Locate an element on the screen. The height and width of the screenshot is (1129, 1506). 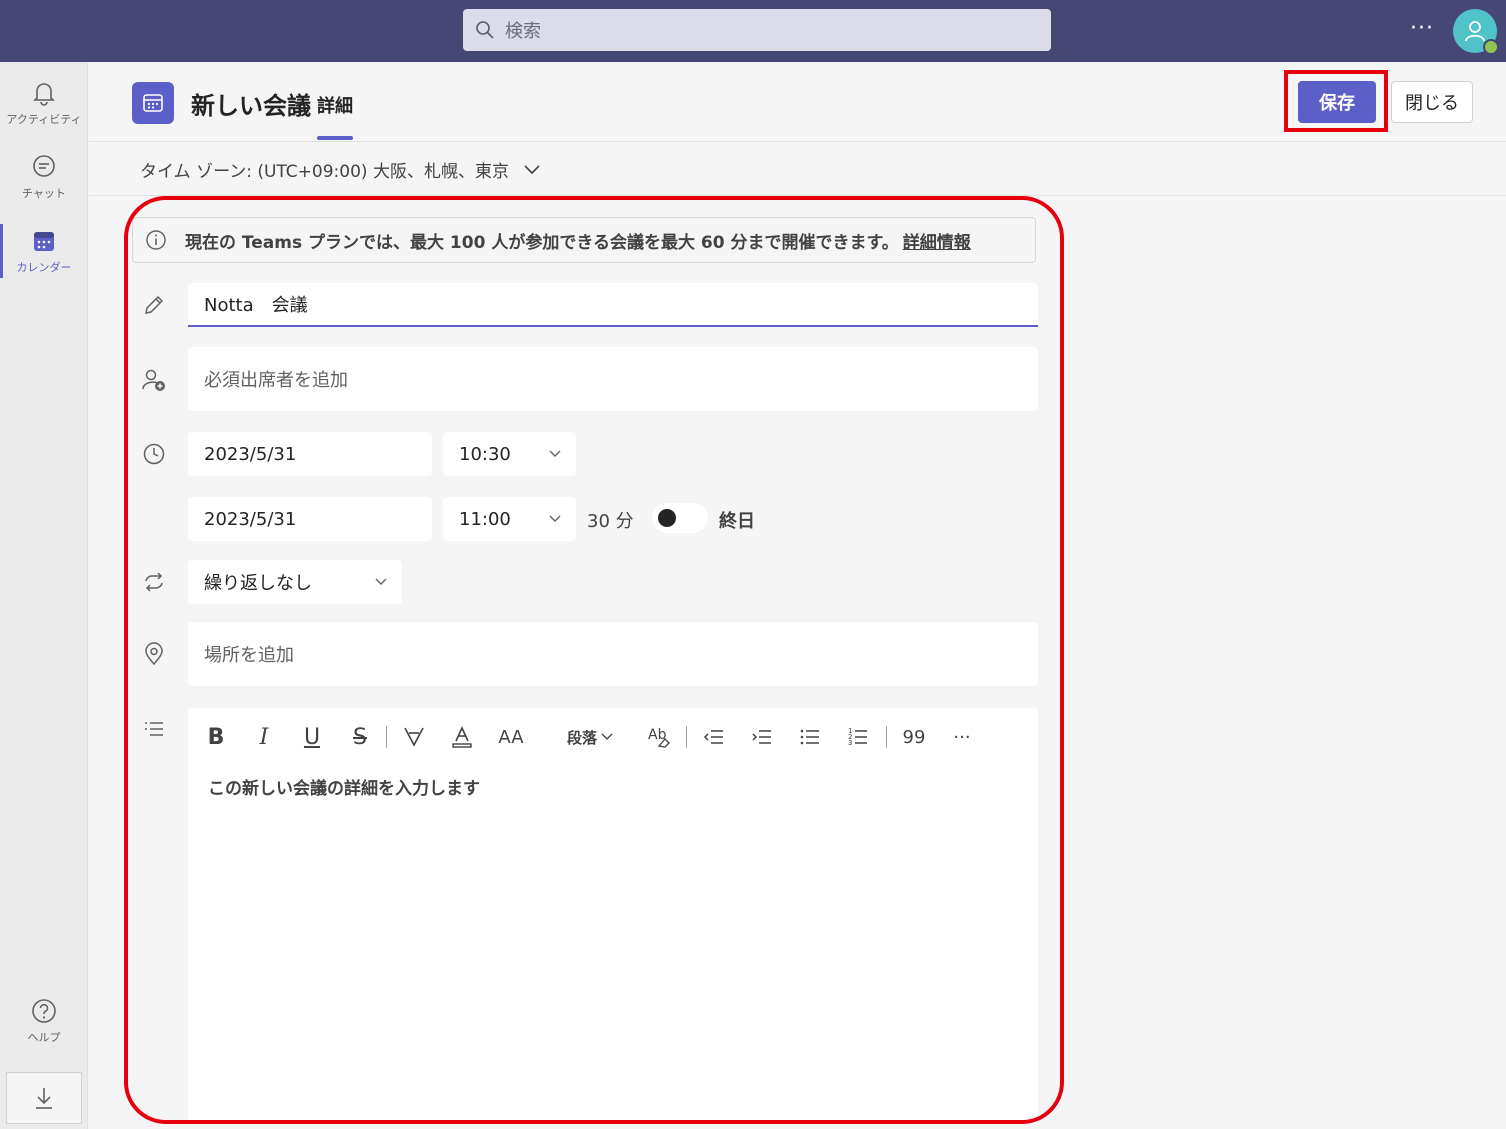
rail-item-help: ヘルプ is located at coordinates (44, 1021).